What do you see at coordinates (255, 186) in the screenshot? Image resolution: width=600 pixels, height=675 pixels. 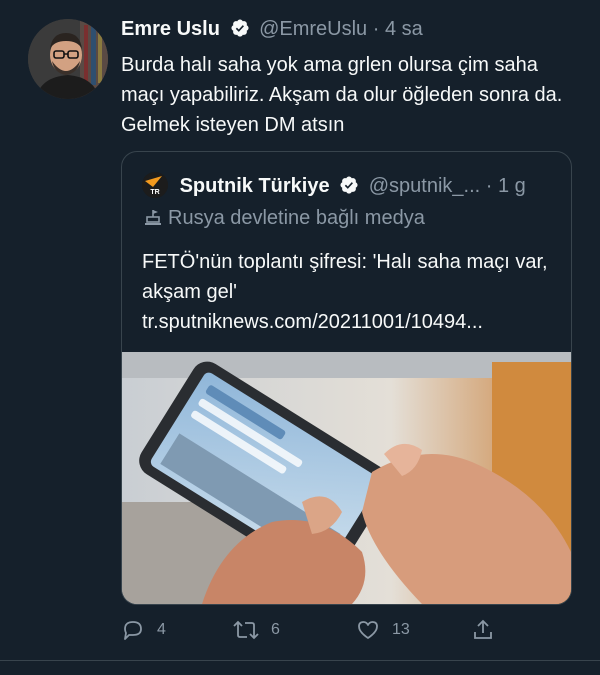 I see `quoted-author-name: Sputnik Türkiye` at bounding box center [255, 186].